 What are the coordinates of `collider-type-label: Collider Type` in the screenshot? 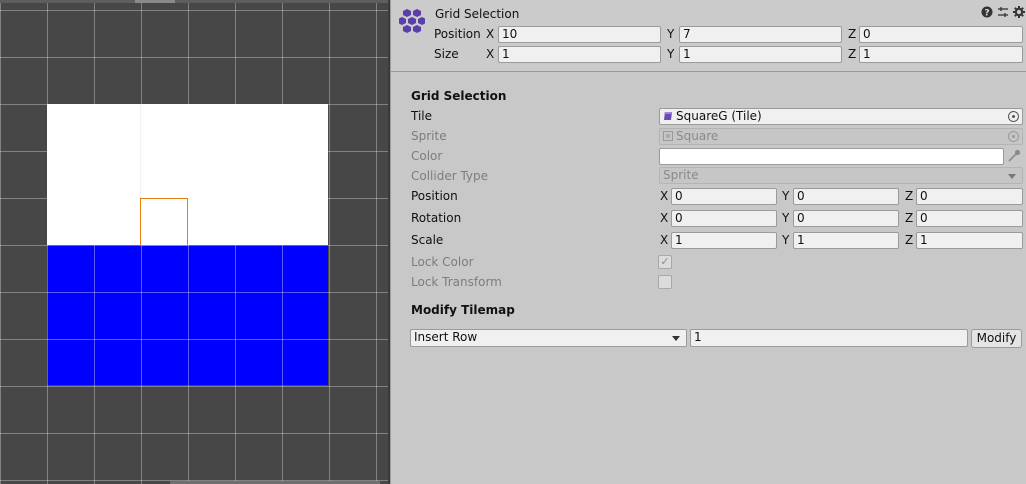 It's located at (450, 176).